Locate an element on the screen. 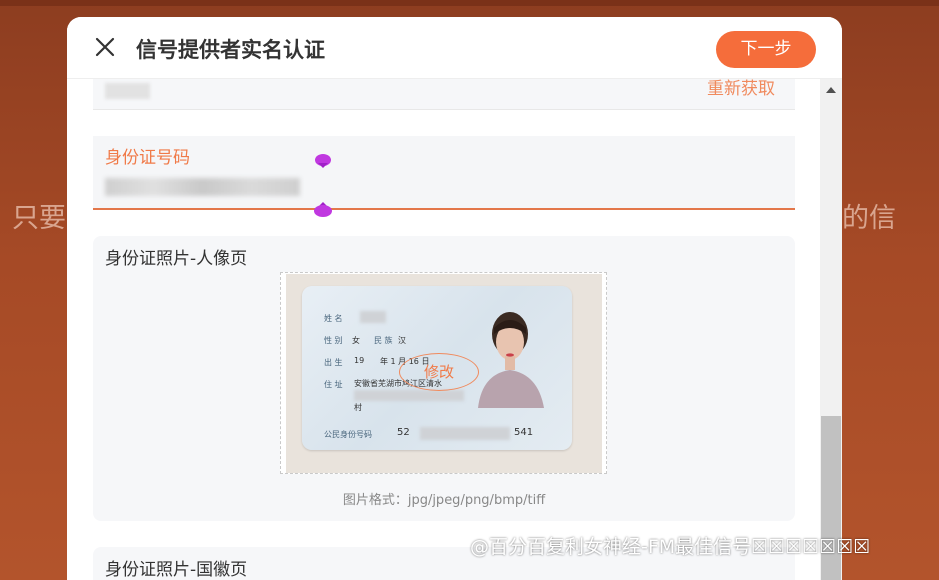 The height and width of the screenshot is (580, 939). modify-photo-button: 修改 is located at coordinates (439, 372).